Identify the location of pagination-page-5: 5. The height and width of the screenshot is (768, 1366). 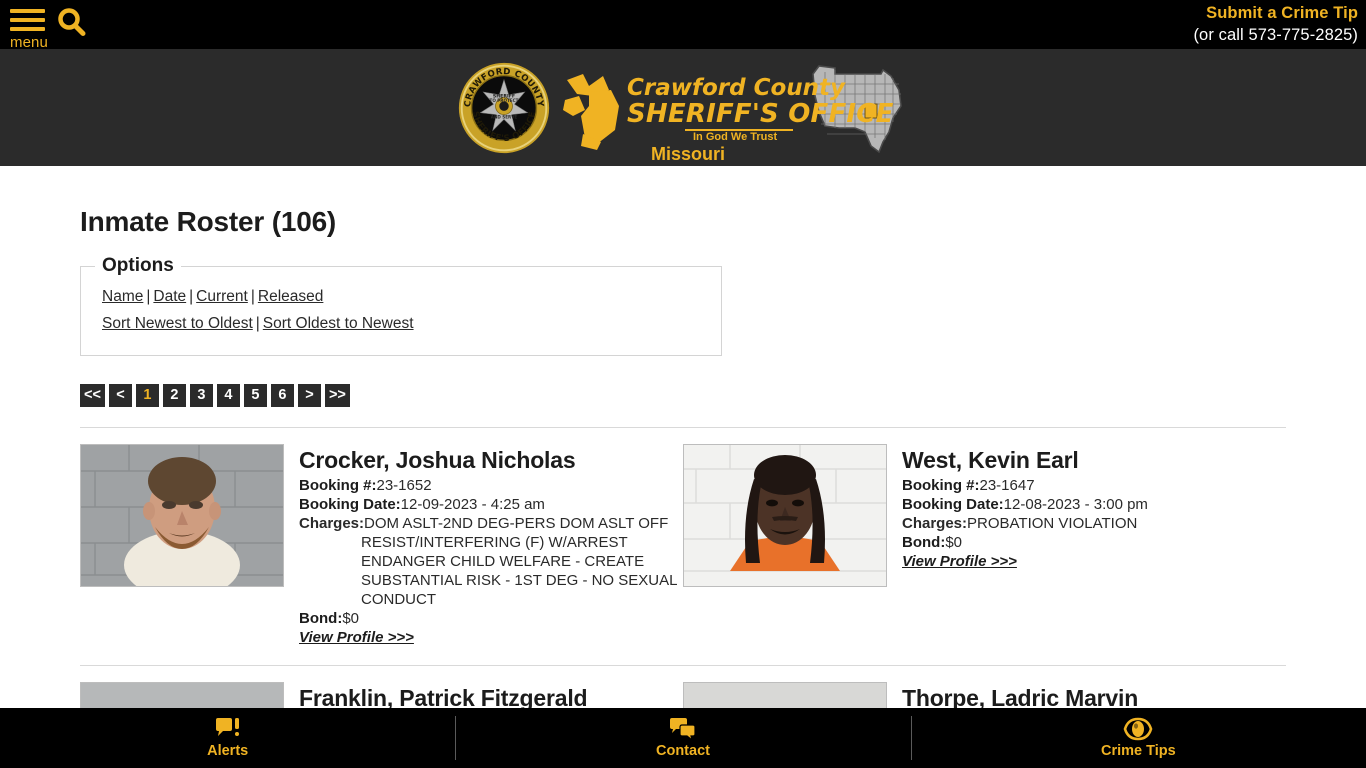
(255, 395).